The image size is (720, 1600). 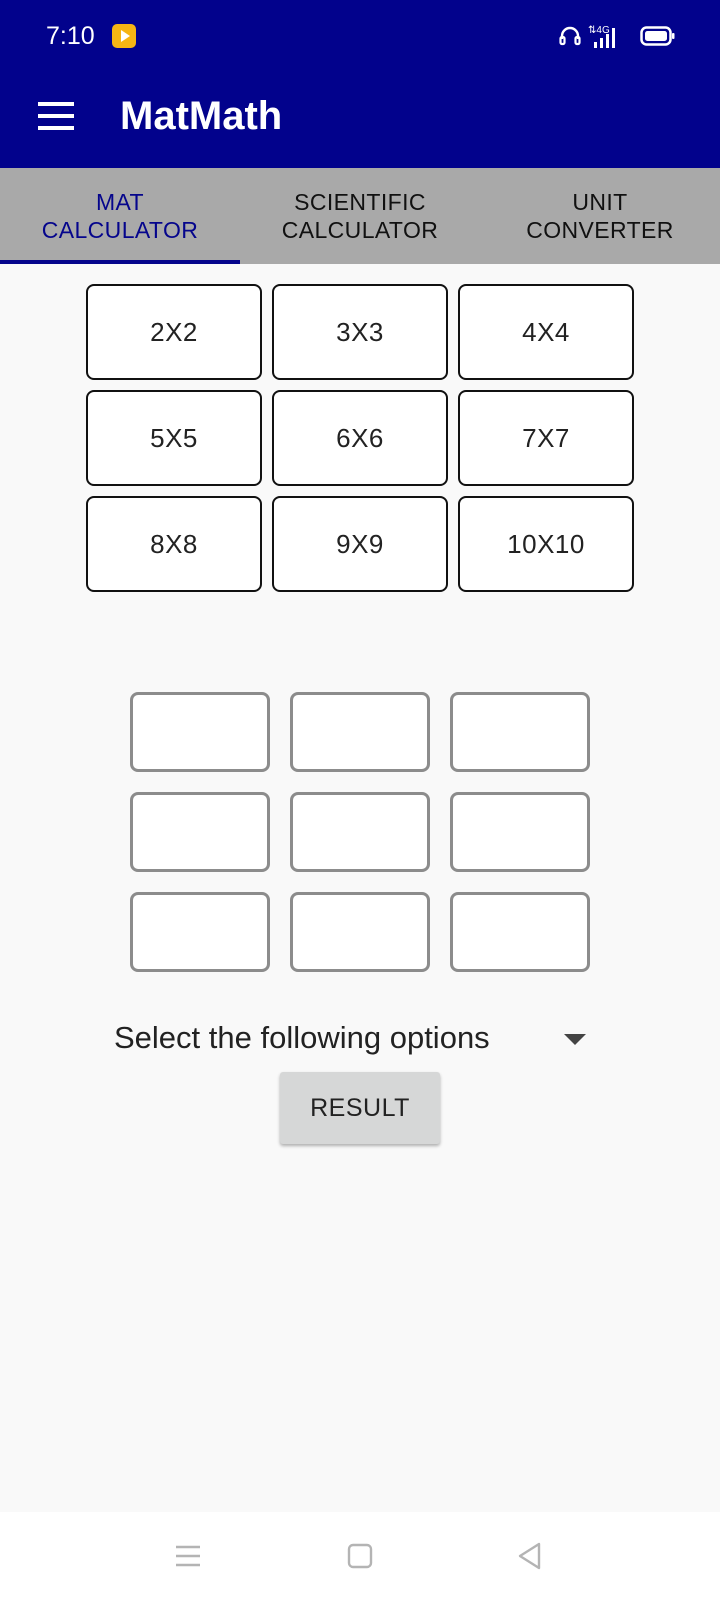 What do you see at coordinates (174, 438) in the screenshot?
I see `size-button-5x5: 5X5` at bounding box center [174, 438].